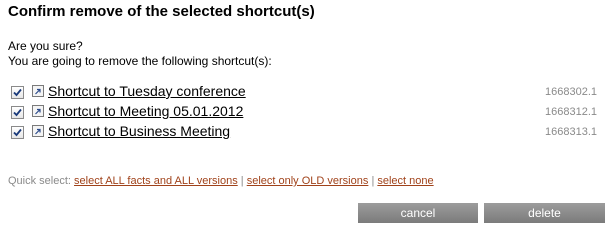 The width and height of the screenshot is (612, 240). Describe the element at coordinates (39, 181) in the screenshot. I see `quick-select-label: Quick select:` at that location.